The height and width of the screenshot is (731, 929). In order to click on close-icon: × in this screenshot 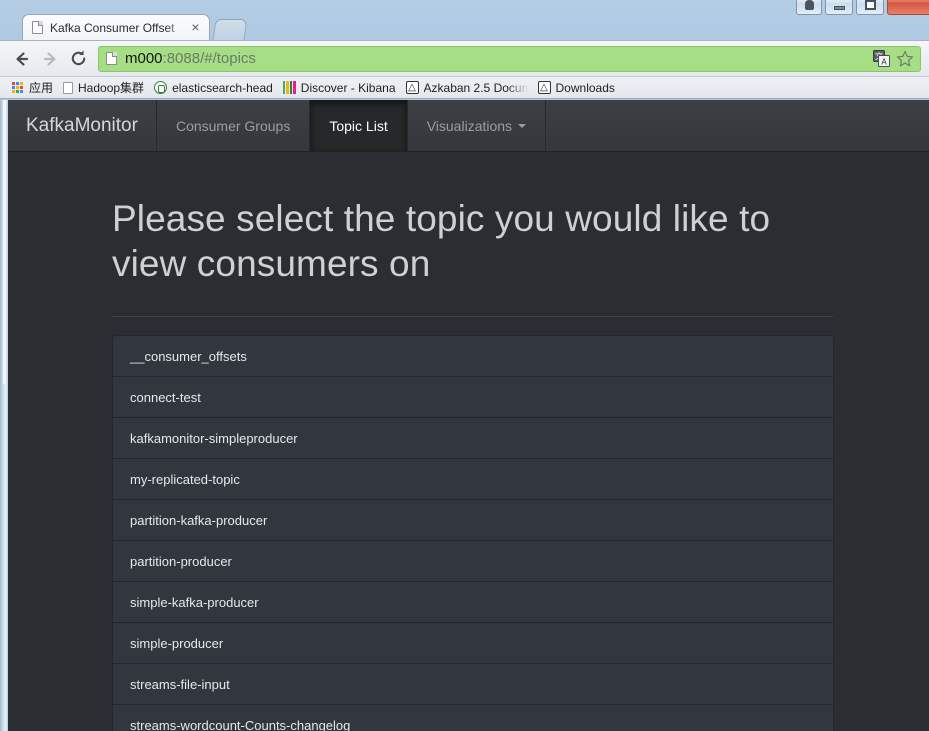, I will do `click(195, 27)`.